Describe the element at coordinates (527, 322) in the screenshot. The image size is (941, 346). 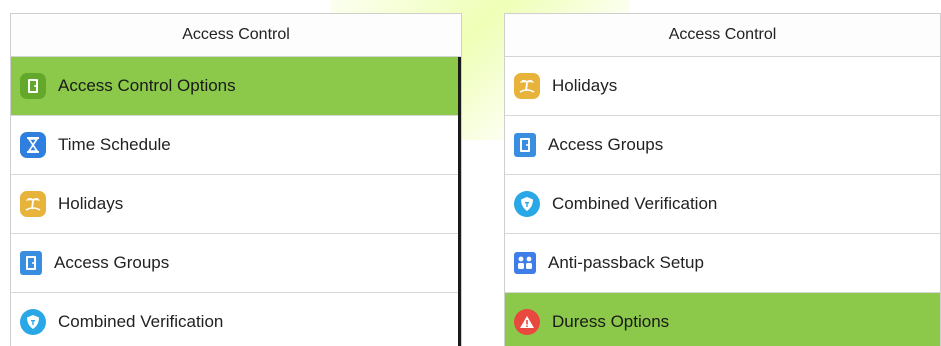
I see `warning-icon` at that location.